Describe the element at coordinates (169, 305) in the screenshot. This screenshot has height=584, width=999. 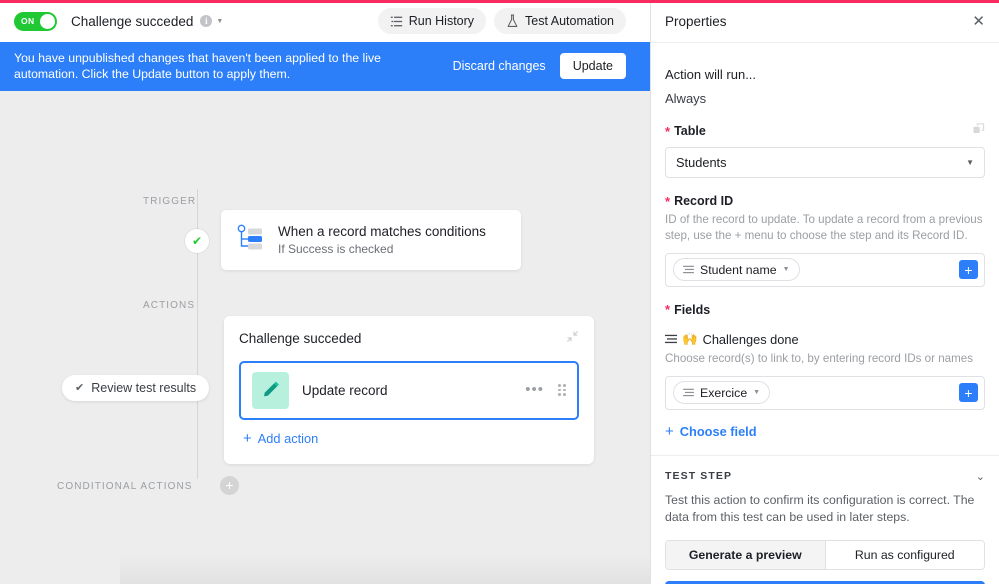
I see `section-label-actions: ACTIONS` at that location.